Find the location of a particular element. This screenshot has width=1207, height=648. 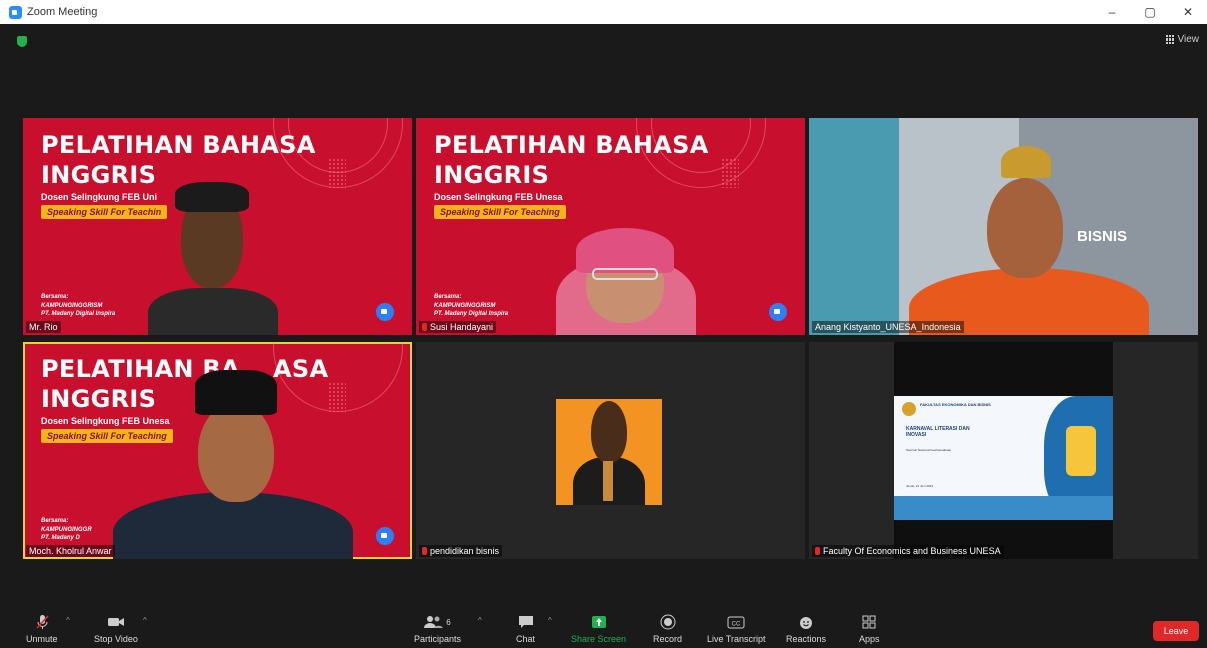

apps-button: Apps is located at coordinates (869, 629).